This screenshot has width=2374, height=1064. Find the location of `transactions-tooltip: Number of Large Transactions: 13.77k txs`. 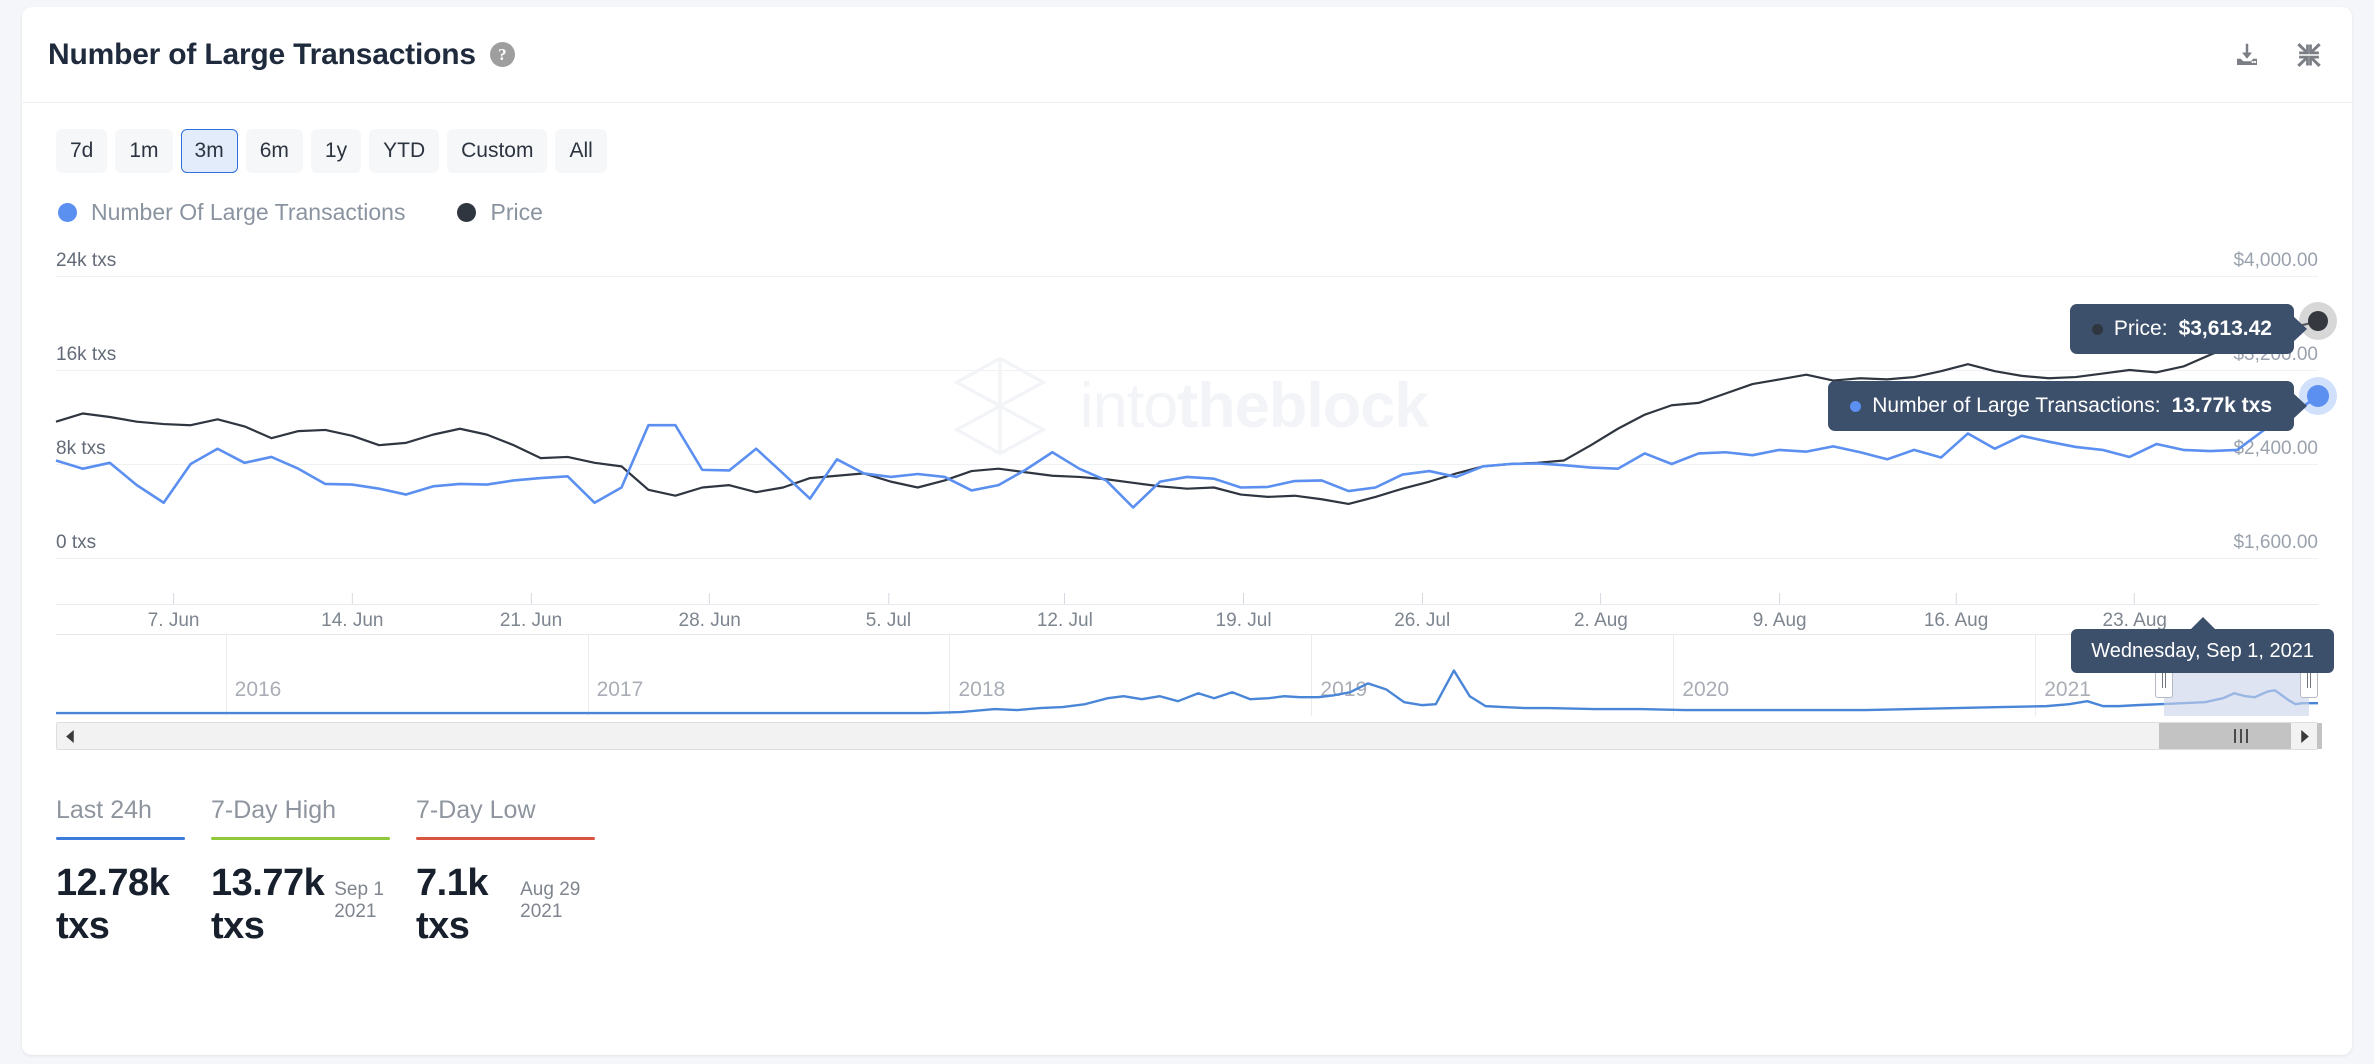

transactions-tooltip: Number of Large Transactions: 13.77k txs is located at coordinates (2061, 406).